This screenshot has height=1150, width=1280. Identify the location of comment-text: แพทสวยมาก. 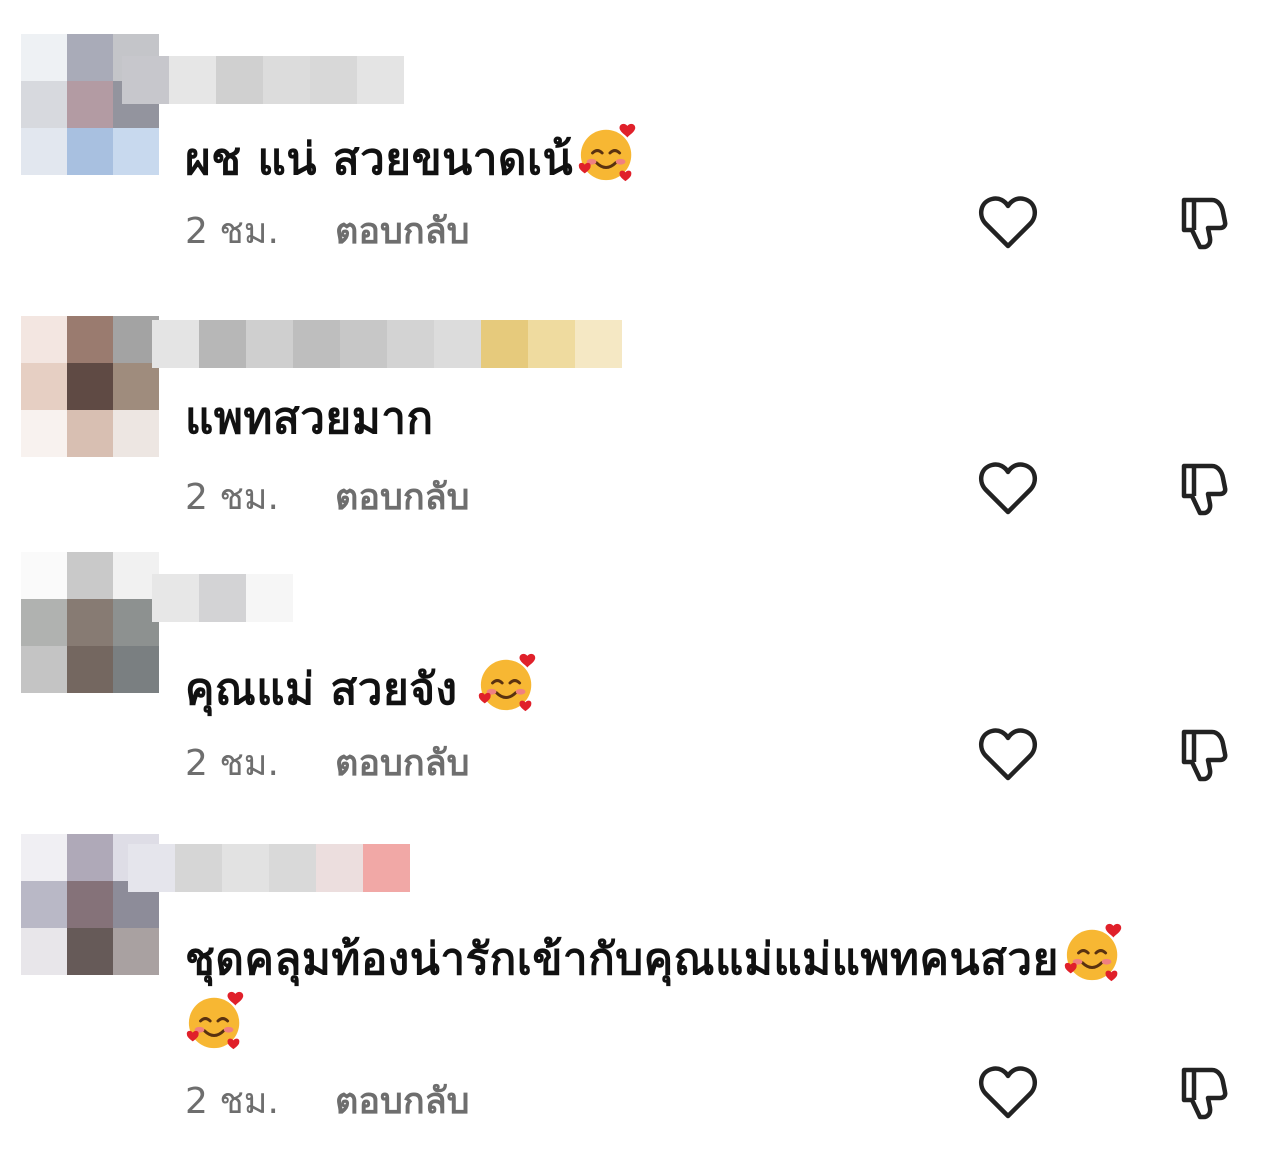
(309, 418).